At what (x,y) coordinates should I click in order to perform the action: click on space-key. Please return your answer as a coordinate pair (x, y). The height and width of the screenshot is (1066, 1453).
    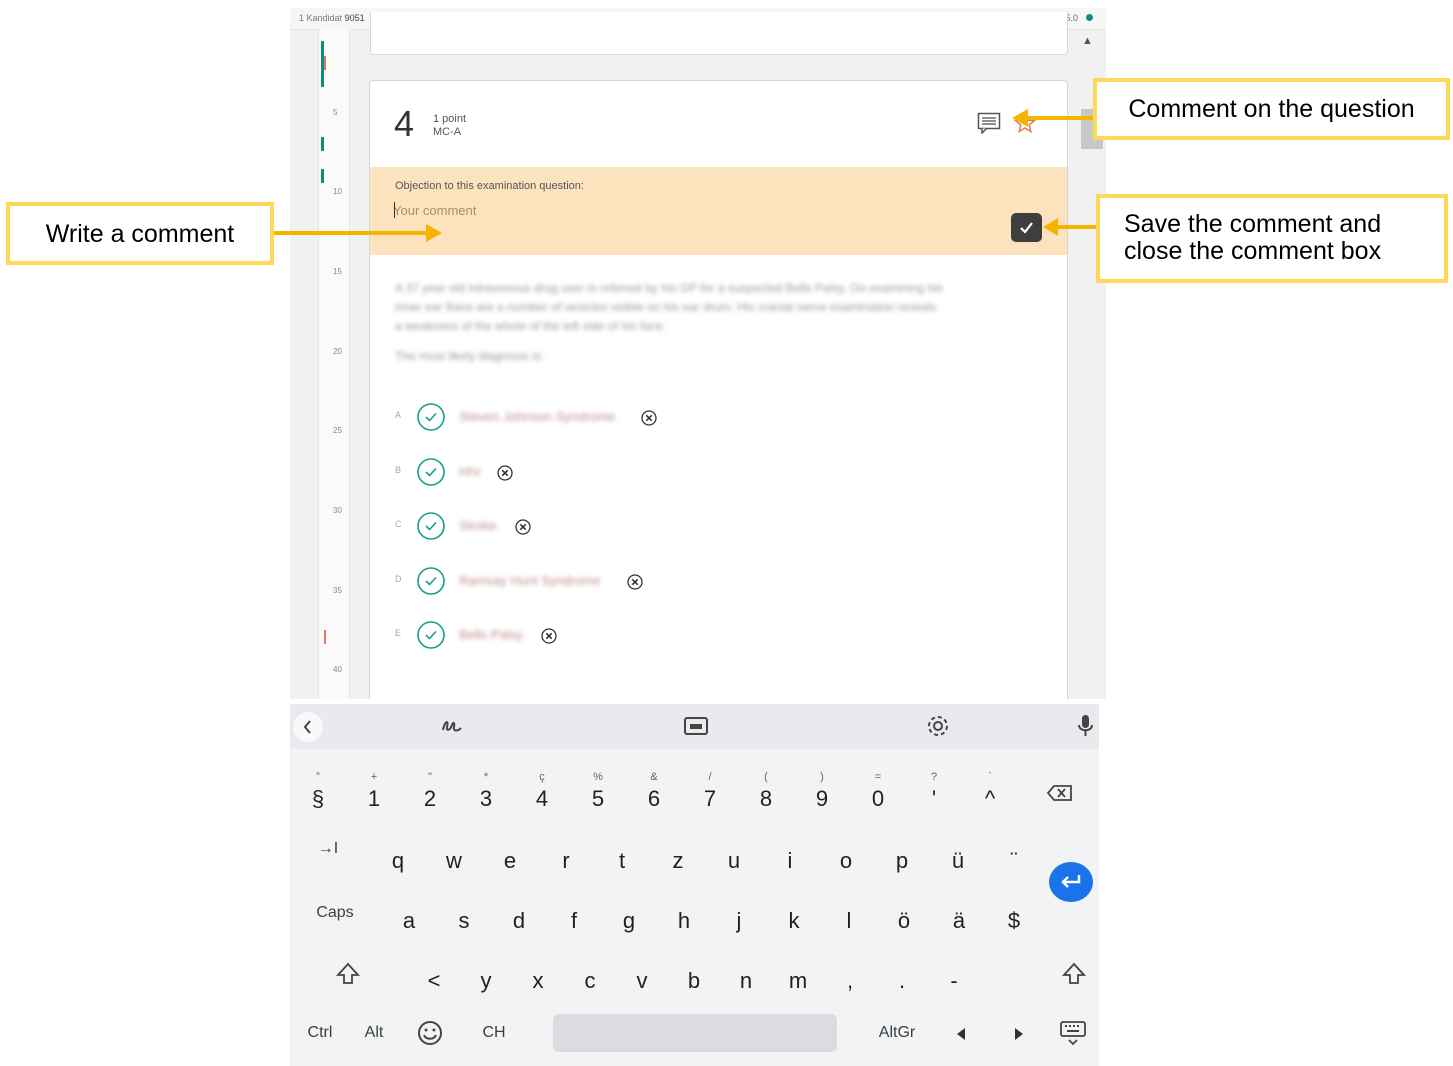
    Looking at the image, I should click on (695, 1033).